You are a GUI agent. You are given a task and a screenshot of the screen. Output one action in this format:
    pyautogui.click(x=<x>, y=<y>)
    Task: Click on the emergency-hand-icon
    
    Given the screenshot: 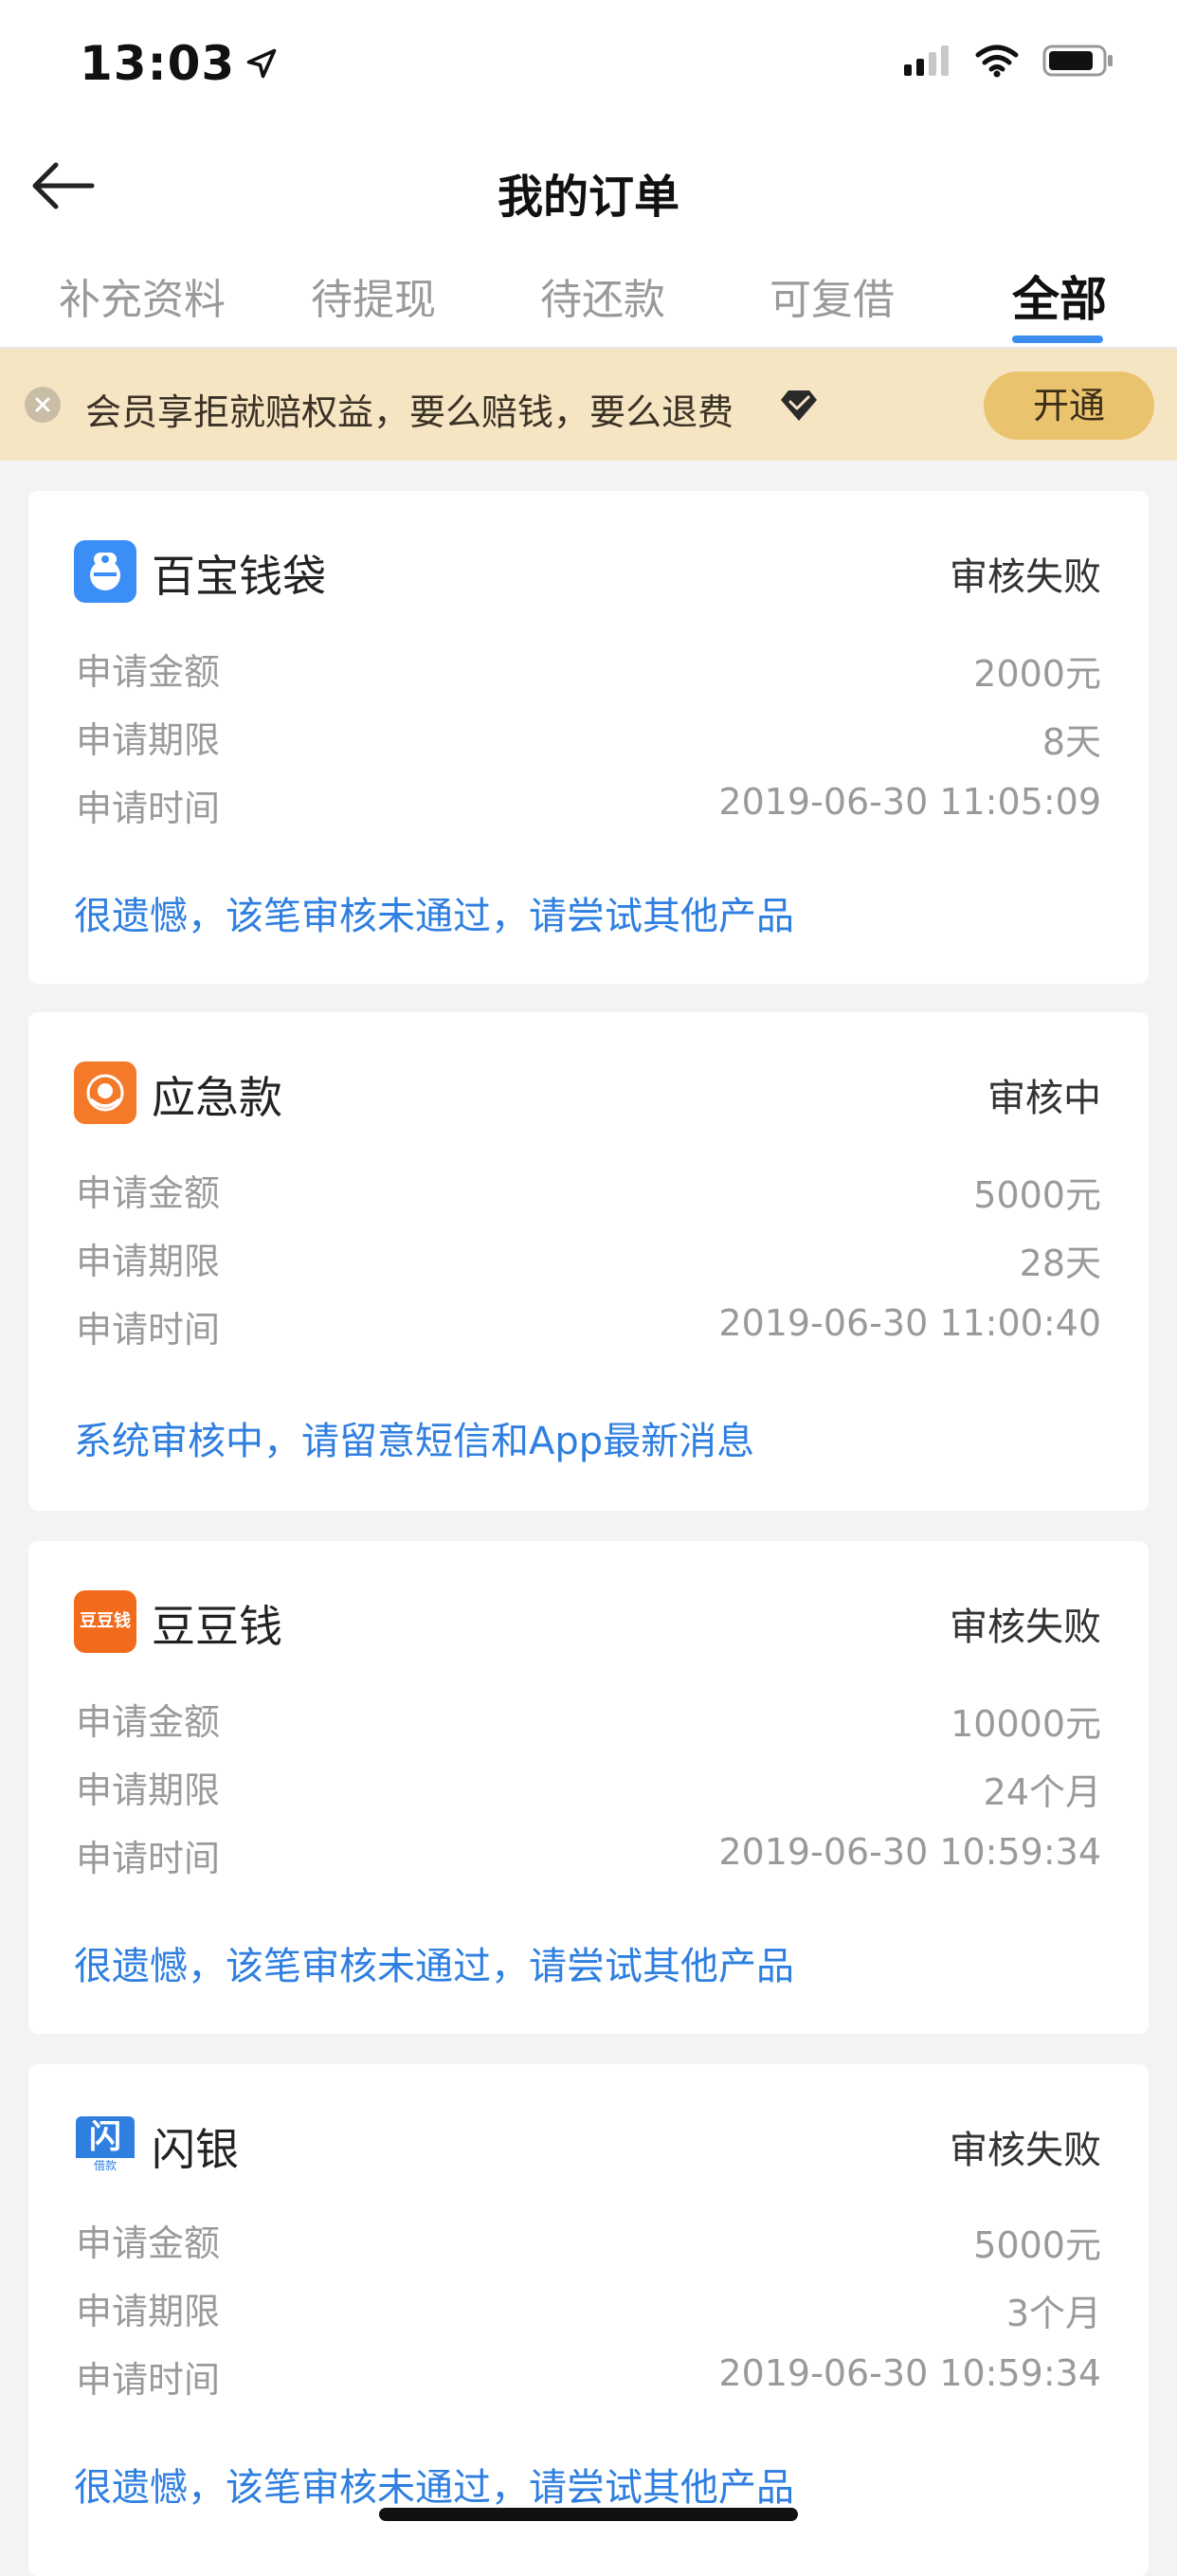 What is the action you would take?
    pyautogui.click(x=105, y=1093)
    